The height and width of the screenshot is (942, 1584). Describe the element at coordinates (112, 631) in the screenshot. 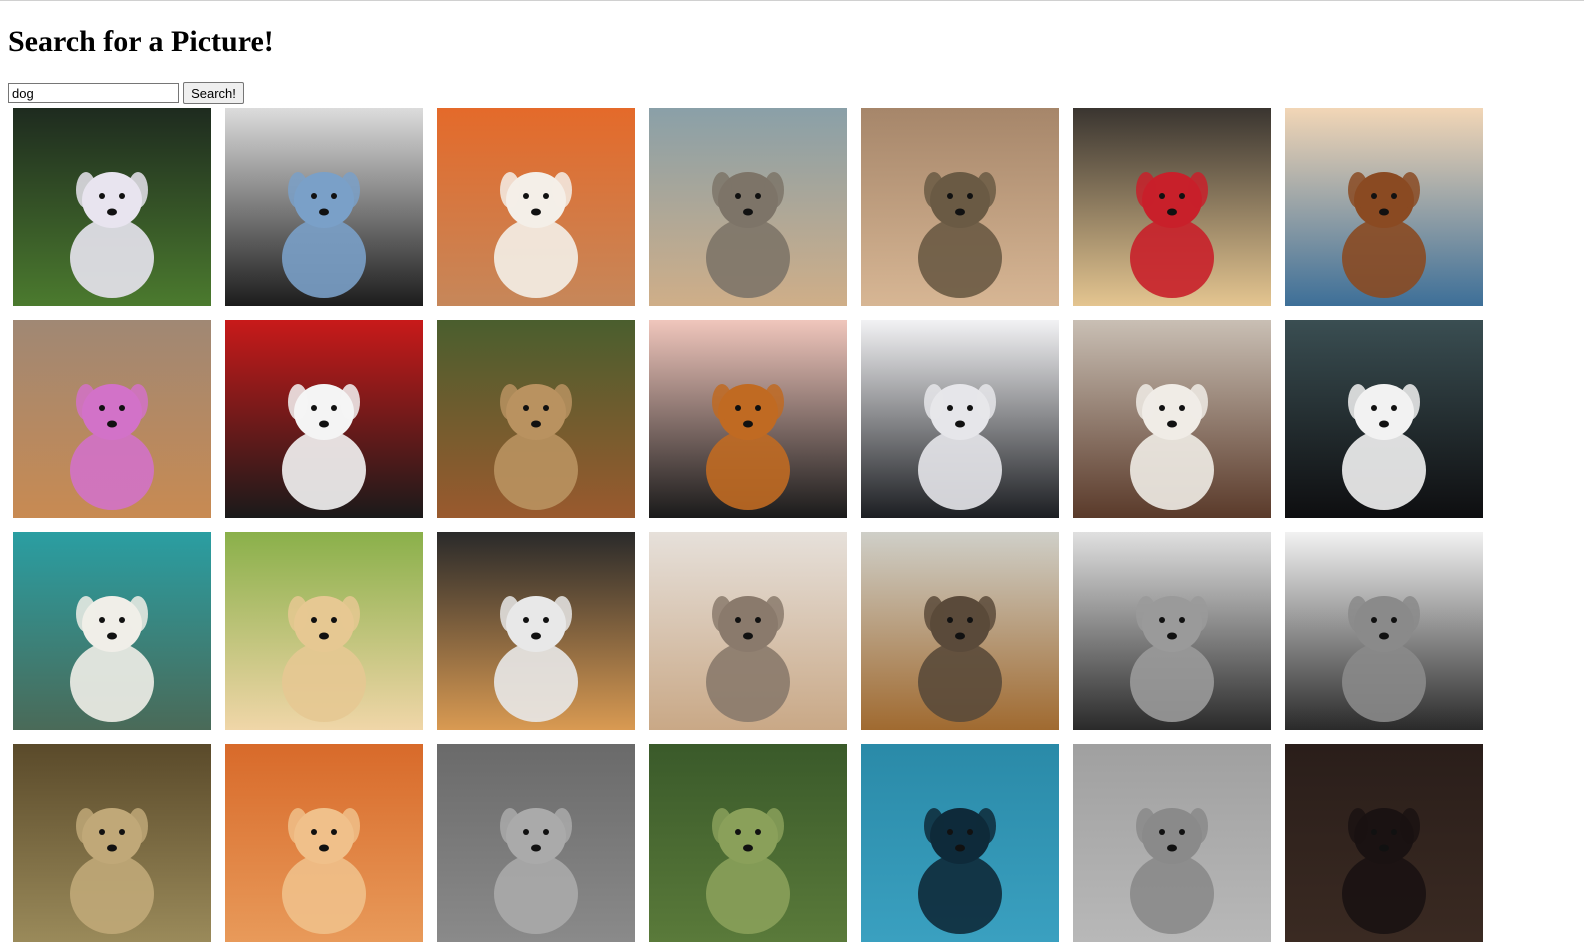

I see `result-image-white-dog-by-mountain-lake` at that location.